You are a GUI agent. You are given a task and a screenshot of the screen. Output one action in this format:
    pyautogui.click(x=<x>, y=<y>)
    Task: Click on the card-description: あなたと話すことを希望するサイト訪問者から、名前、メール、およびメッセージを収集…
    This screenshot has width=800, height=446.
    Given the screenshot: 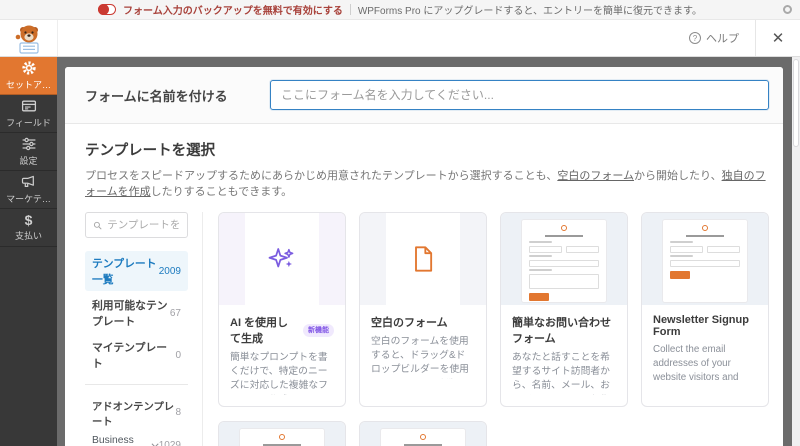 What is the action you would take?
    pyautogui.click(x=561, y=373)
    